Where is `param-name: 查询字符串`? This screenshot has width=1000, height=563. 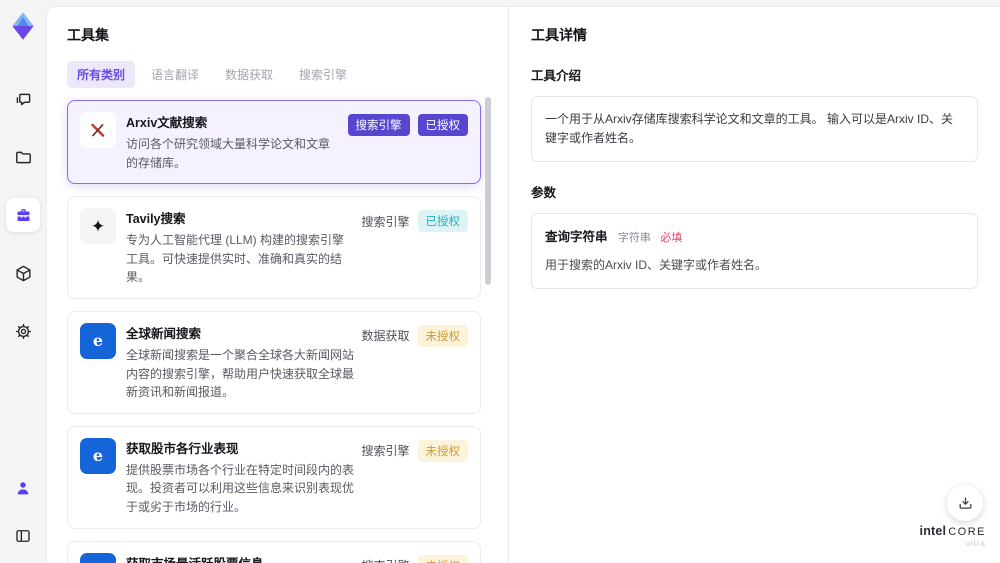 param-name: 查询字符串 is located at coordinates (576, 237).